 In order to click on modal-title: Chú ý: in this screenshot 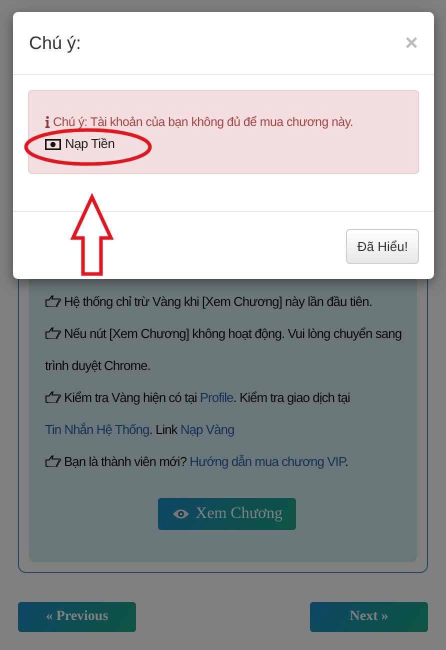, I will do `click(55, 43)`.